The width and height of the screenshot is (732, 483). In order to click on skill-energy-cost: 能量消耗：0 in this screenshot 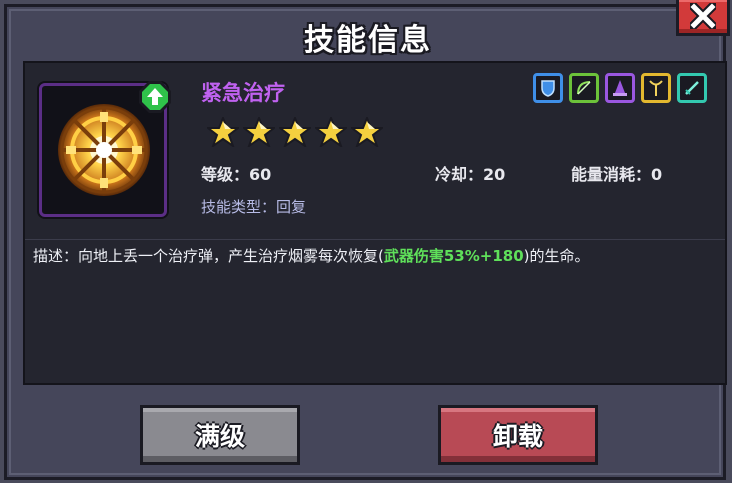, I will do `click(617, 174)`.